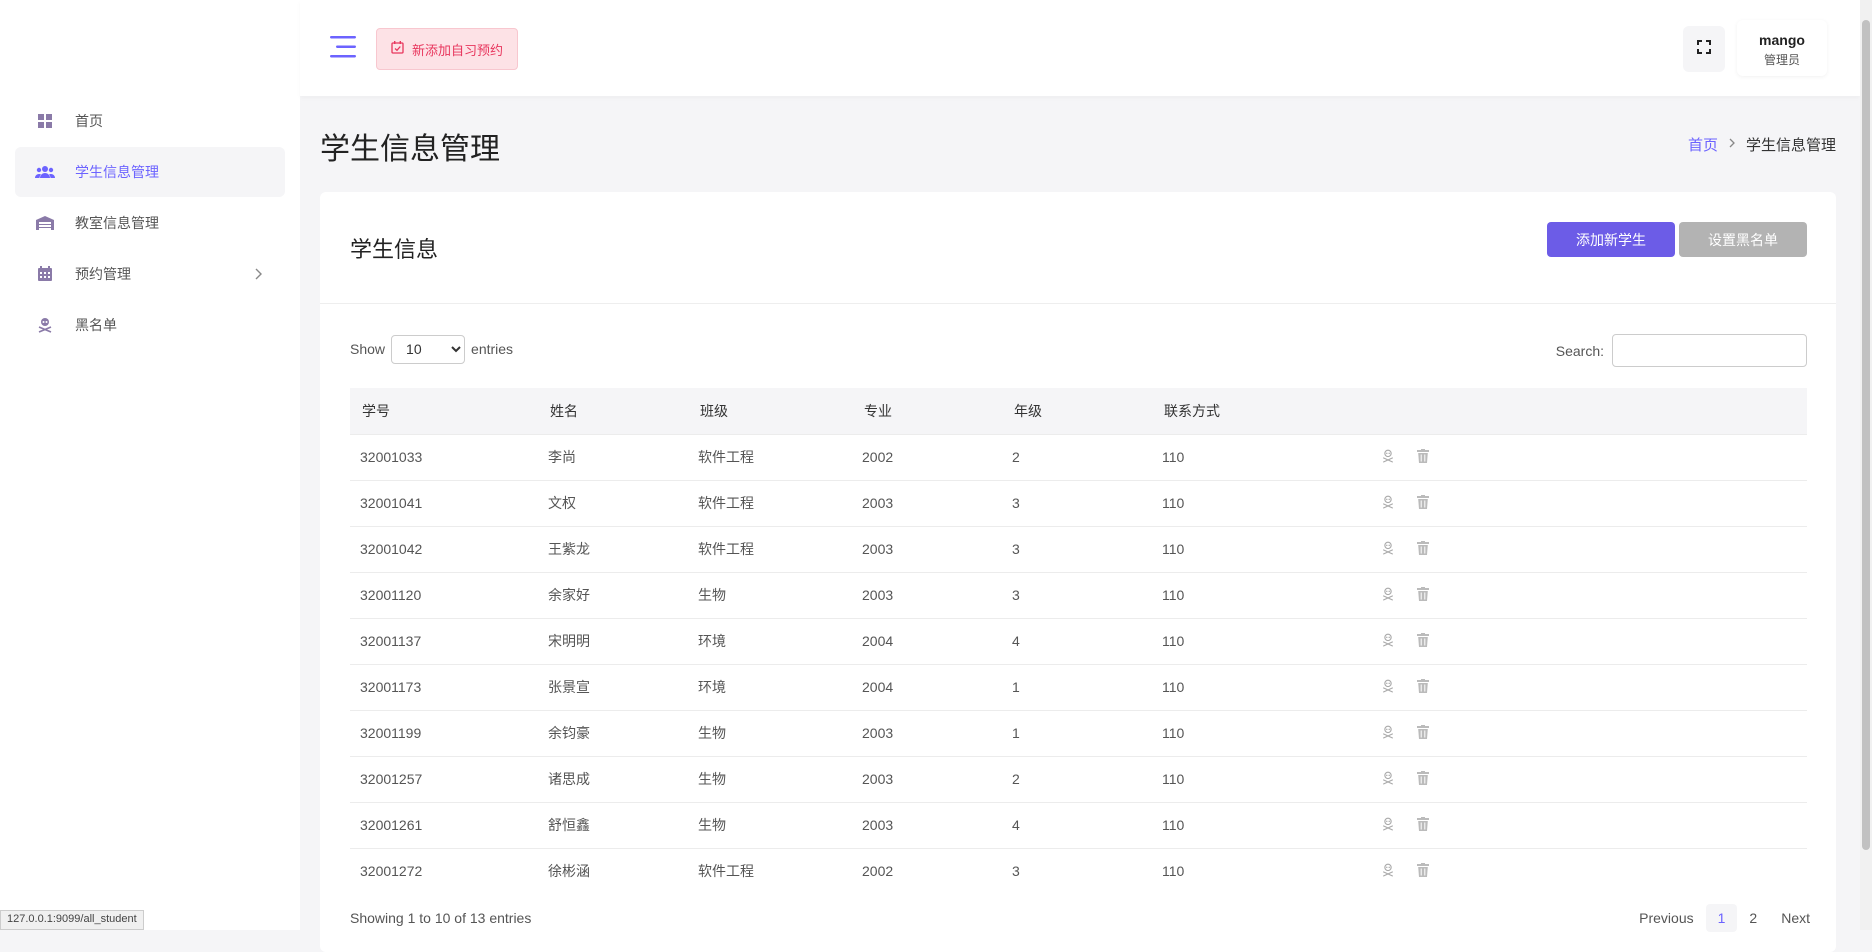 This screenshot has width=1872, height=952. What do you see at coordinates (1743, 239) in the screenshot?
I see `set-blacklist-button: 设置黑名单` at bounding box center [1743, 239].